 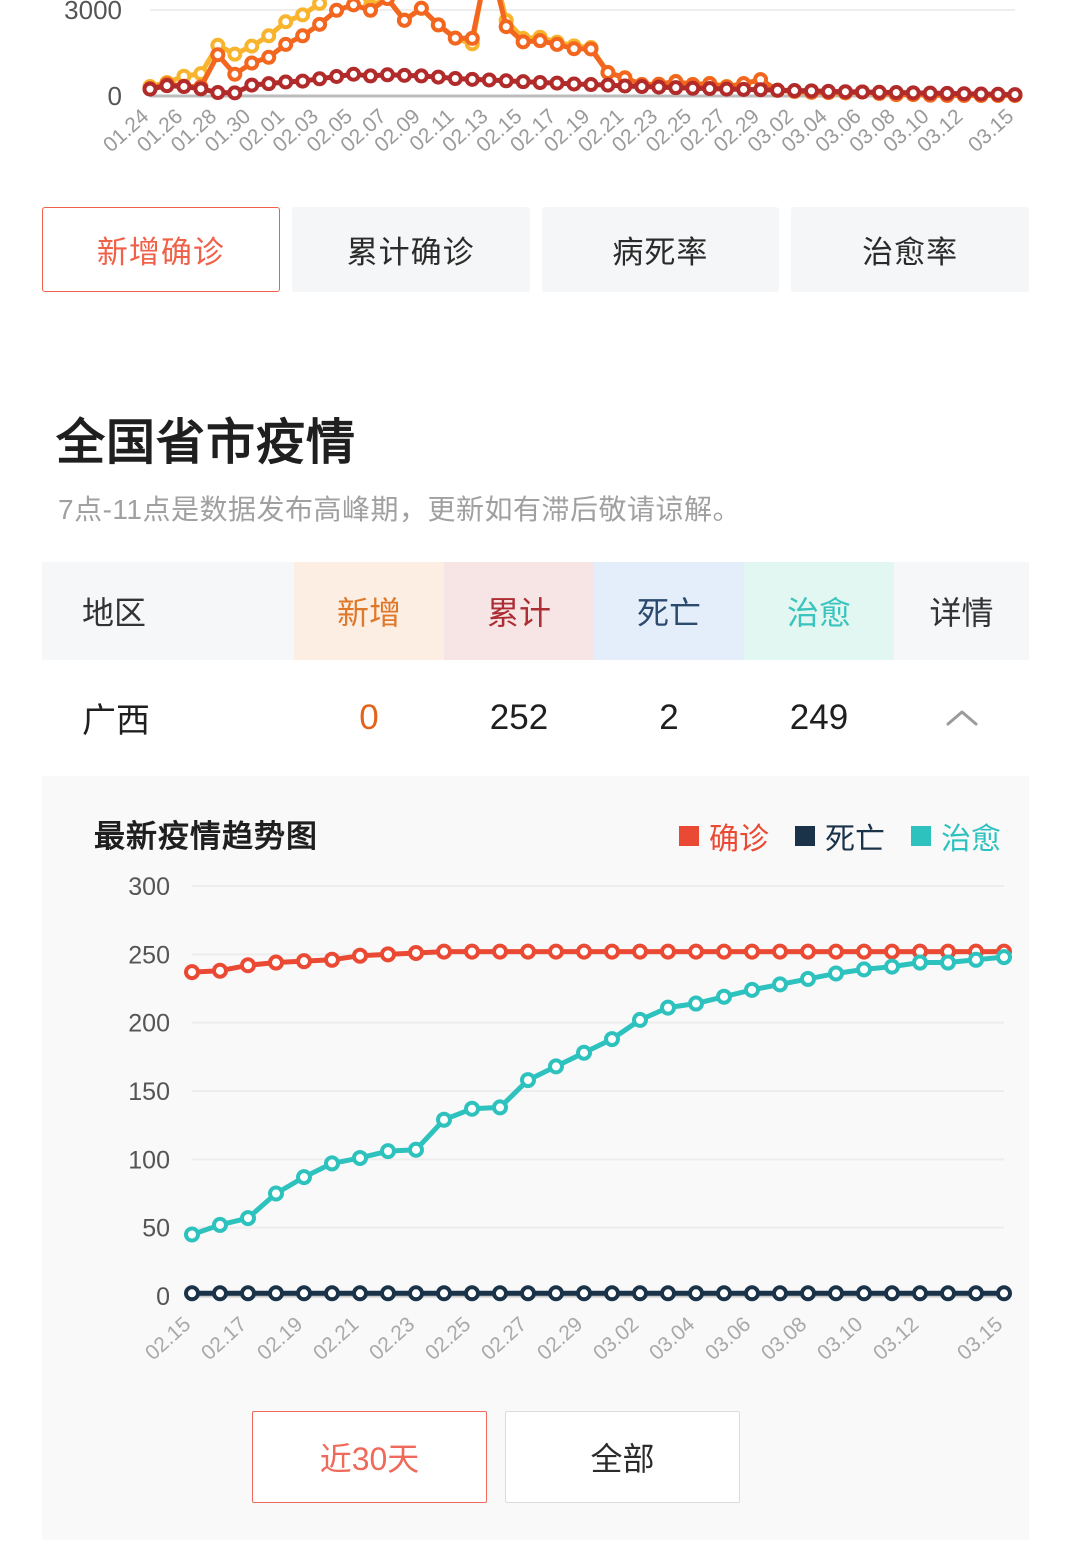 What do you see at coordinates (896, 1339) in the screenshot?
I see `province-x-tick: 03.12` at bounding box center [896, 1339].